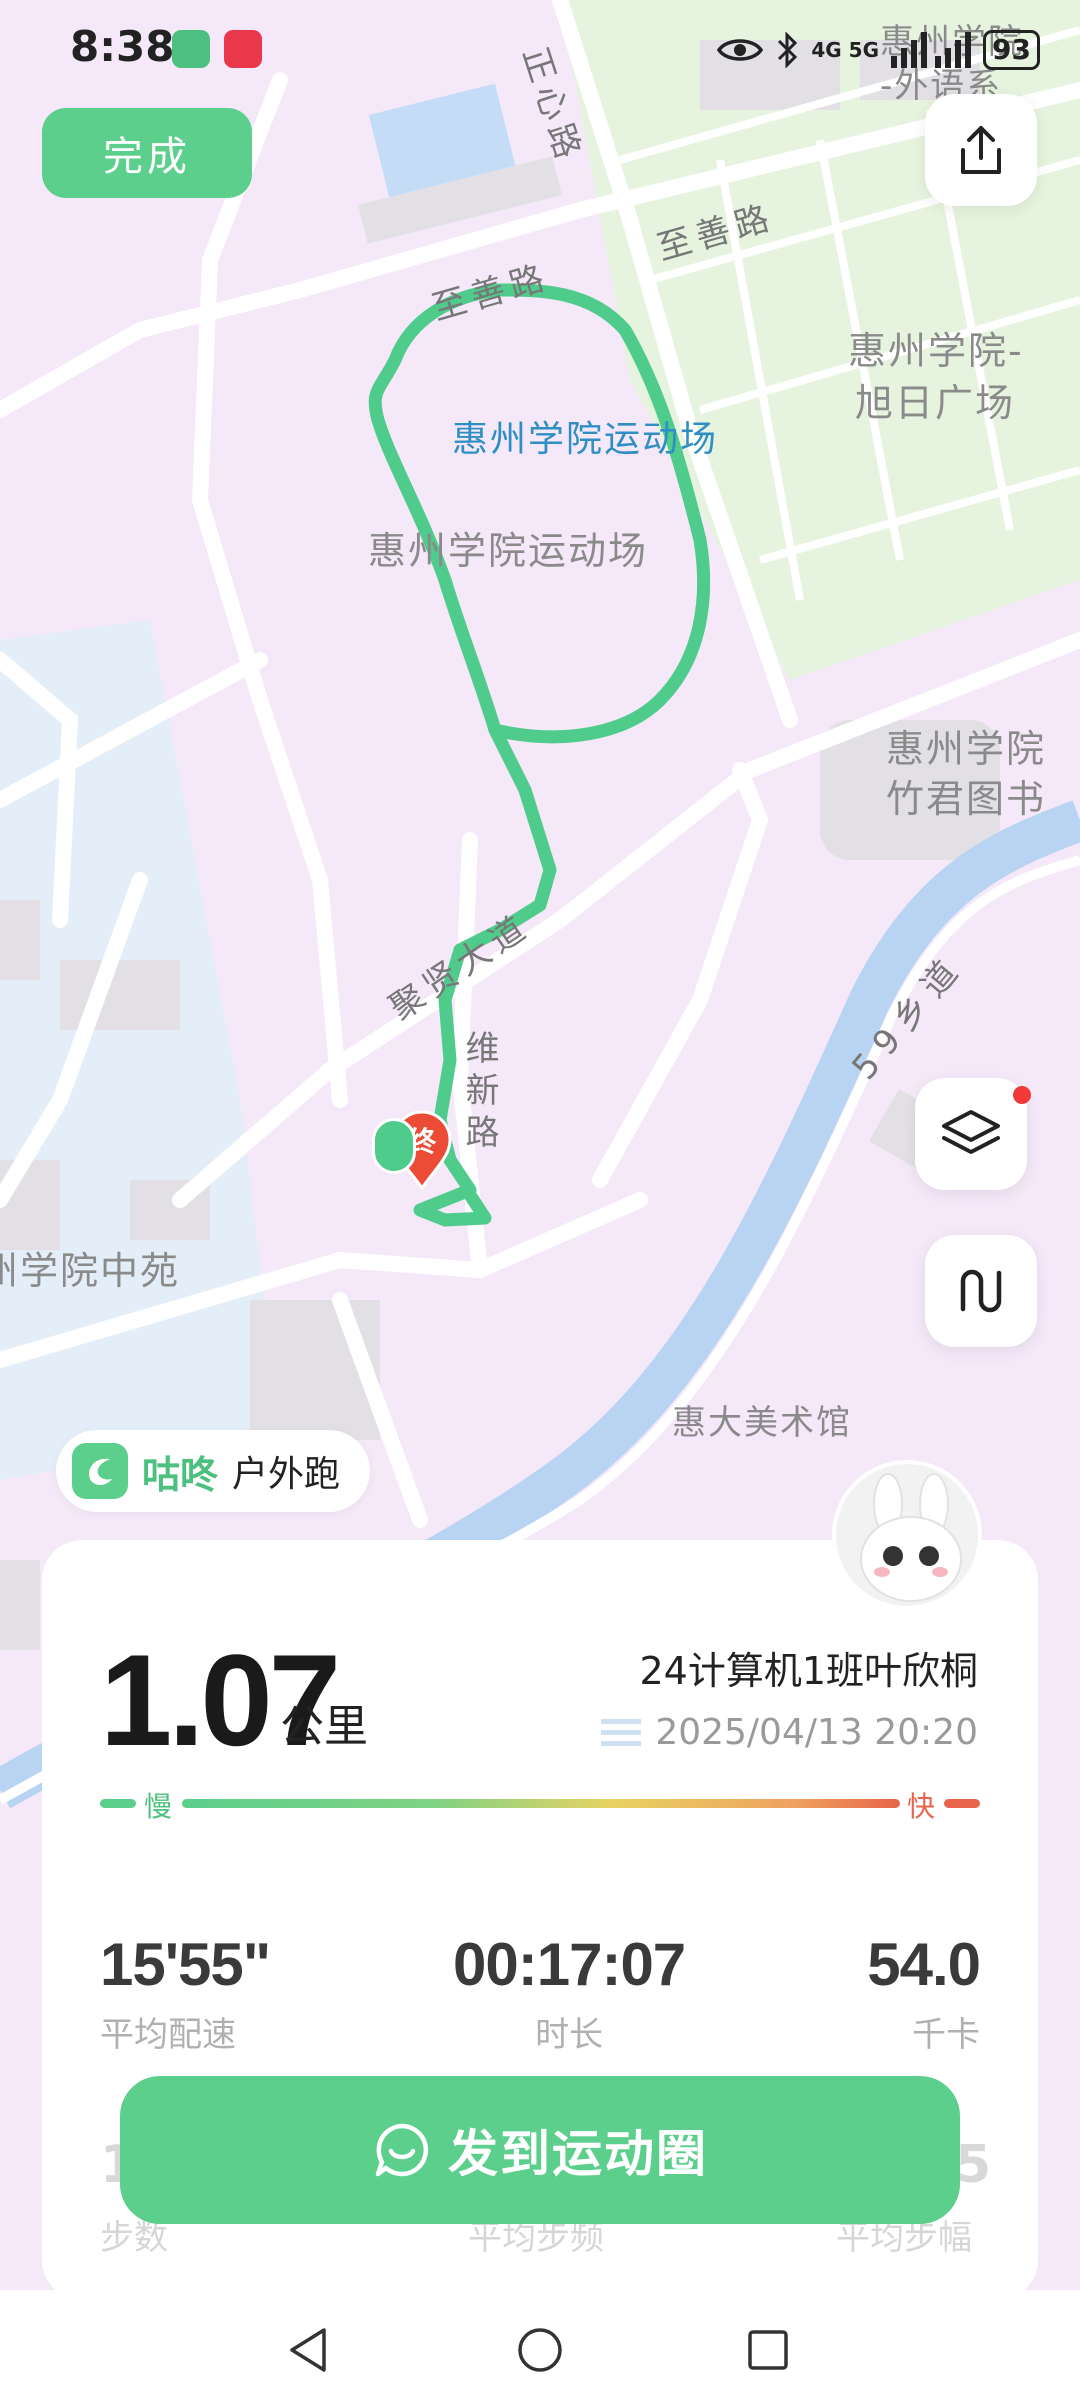 The height and width of the screenshot is (2400, 1080). Describe the element at coordinates (286, 1474) in the screenshot. I see `activity-type: 户外跑` at that location.